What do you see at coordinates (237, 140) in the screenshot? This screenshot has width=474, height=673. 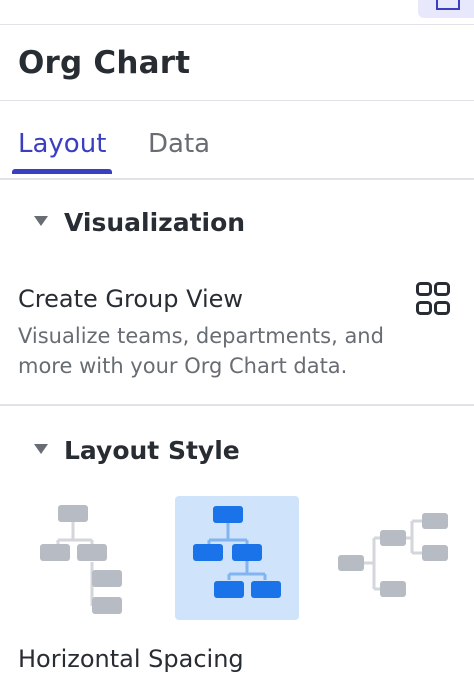 I see `tab-bar: Layout Data` at bounding box center [237, 140].